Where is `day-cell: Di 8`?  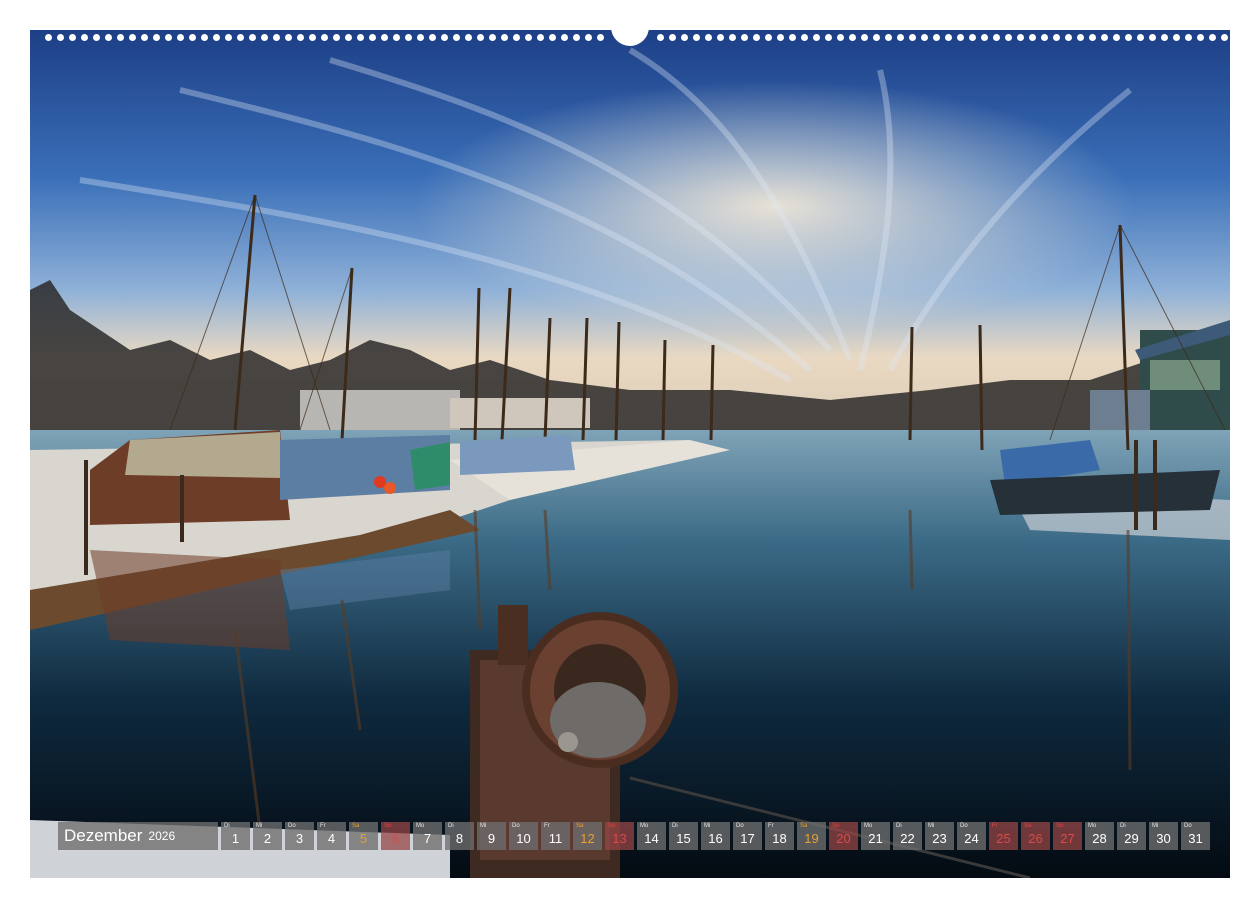
day-cell: Di 8 is located at coordinates (459, 836).